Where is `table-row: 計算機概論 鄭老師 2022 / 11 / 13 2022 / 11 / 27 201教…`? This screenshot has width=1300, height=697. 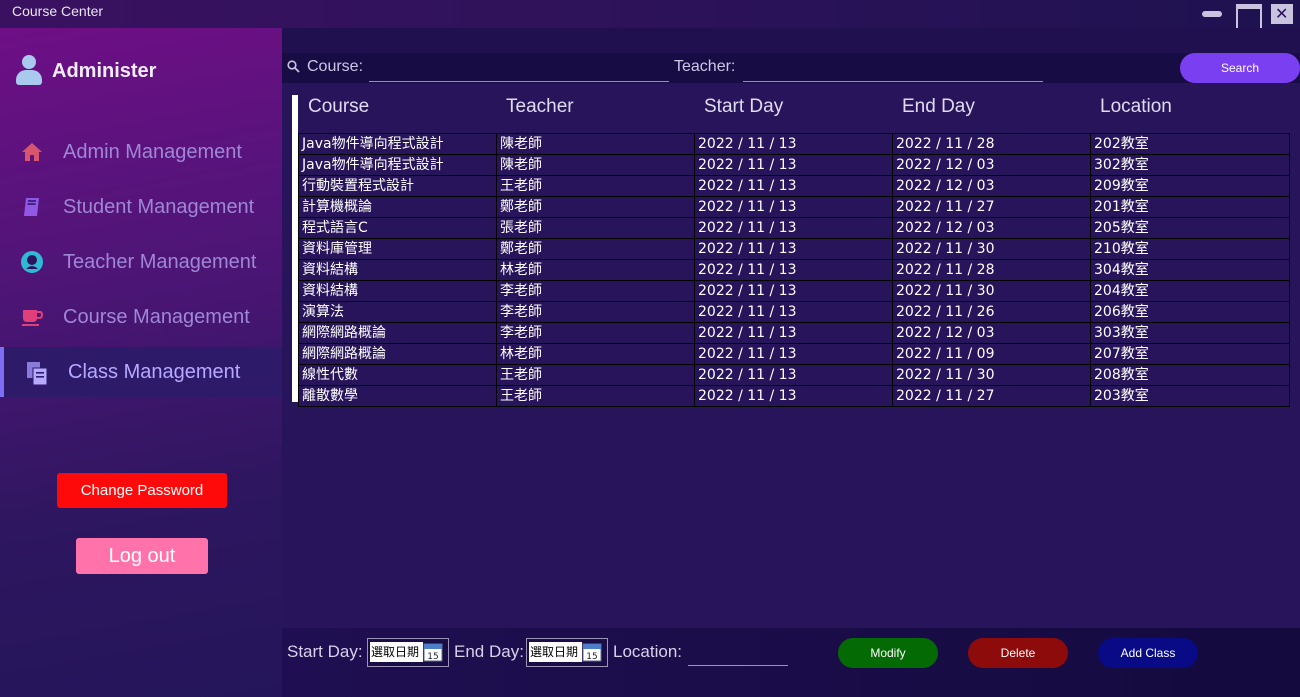
table-row: 計算機概論 鄭老師 2022 / 11 / 13 2022 / 11 / 27 201教… is located at coordinates (794, 207).